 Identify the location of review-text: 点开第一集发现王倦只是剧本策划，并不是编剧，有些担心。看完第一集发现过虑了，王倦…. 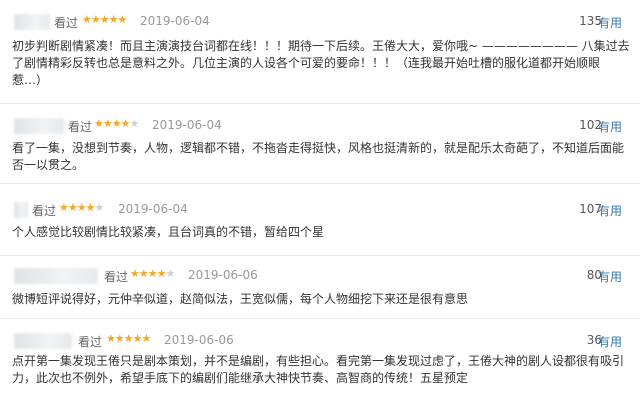
(318, 369).